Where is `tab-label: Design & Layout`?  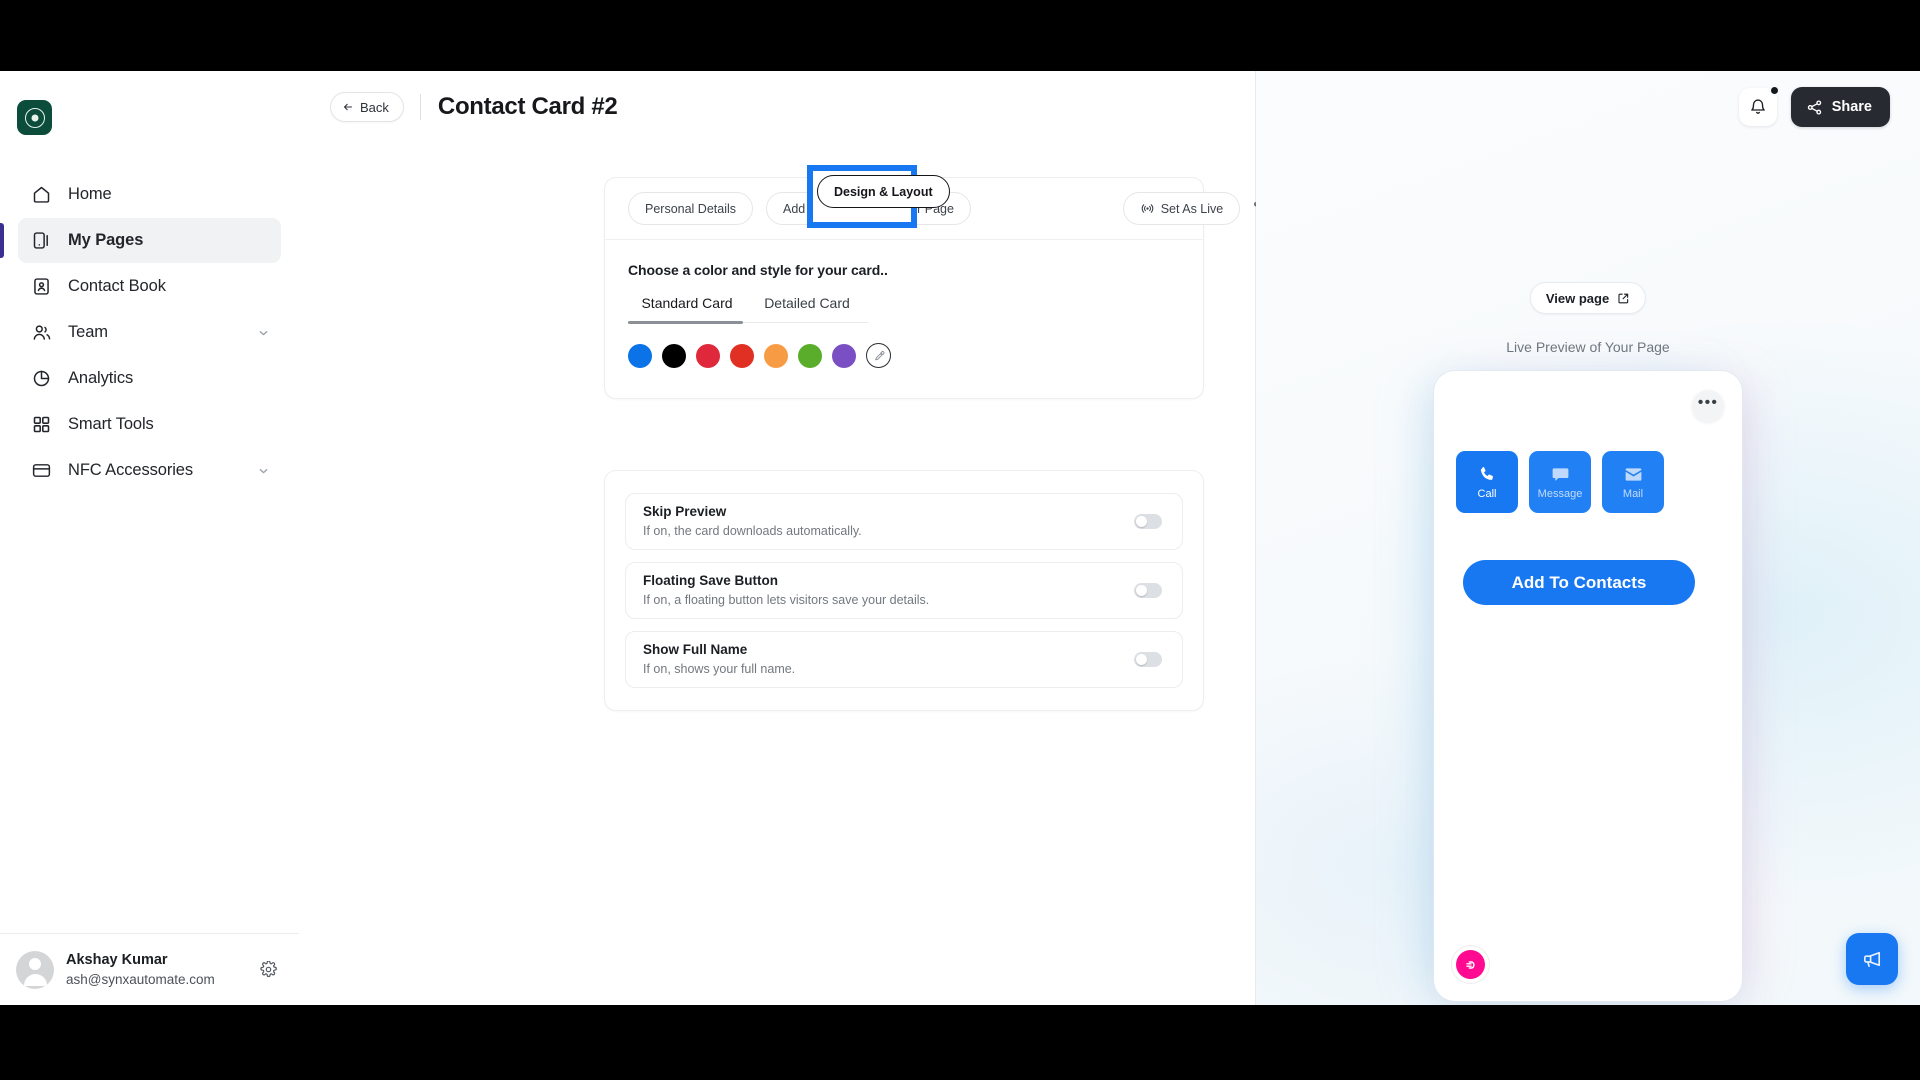
tab-label: Design & Layout is located at coordinates (883, 191).